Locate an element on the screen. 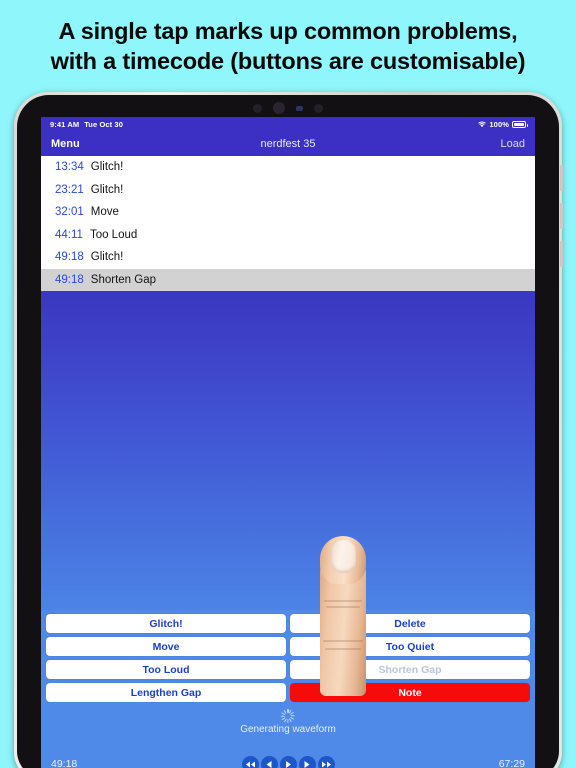  project-title: nerdfest 35 is located at coordinates (288, 144).